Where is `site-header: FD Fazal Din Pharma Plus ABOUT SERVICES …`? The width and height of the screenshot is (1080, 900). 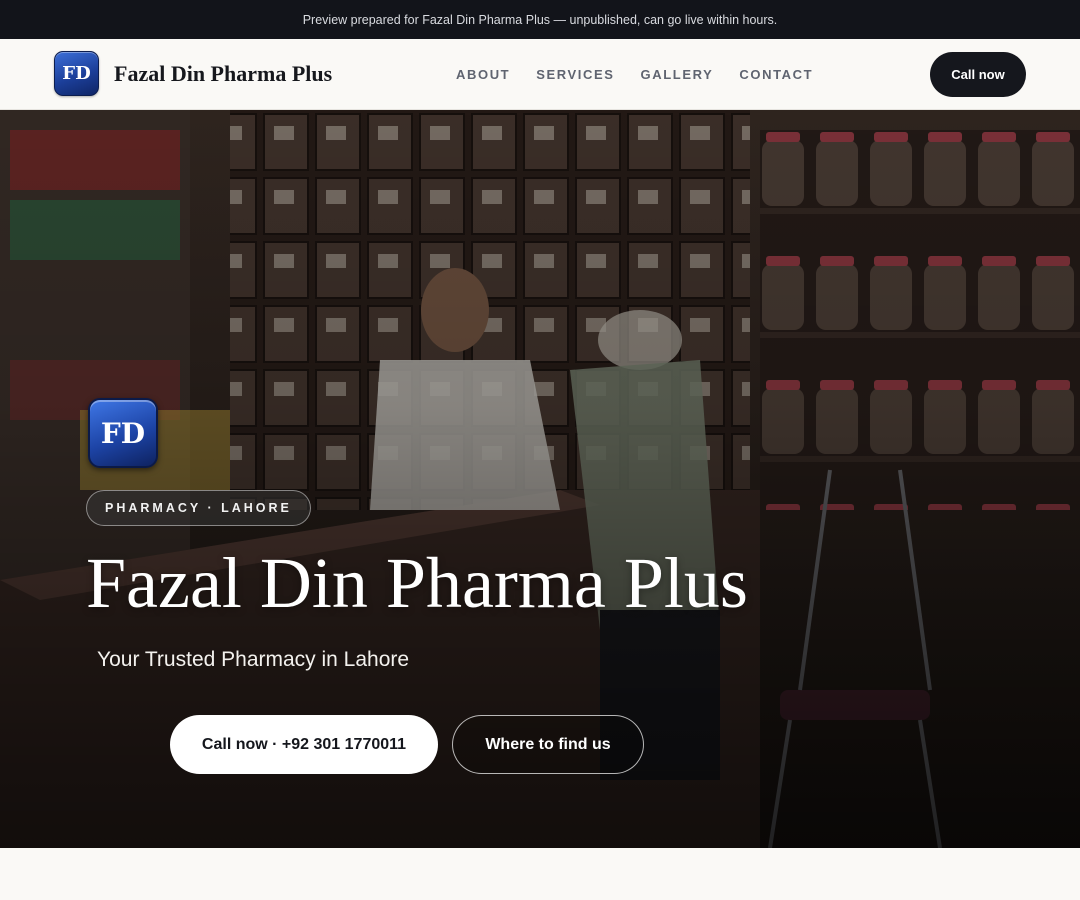 site-header: FD Fazal Din Pharma Plus ABOUT SERVICES … is located at coordinates (540, 74).